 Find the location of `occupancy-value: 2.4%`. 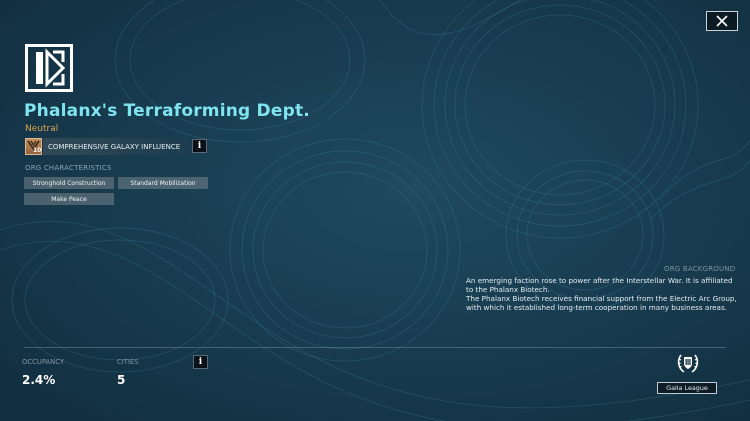

occupancy-value: 2.4% is located at coordinates (39, 380).